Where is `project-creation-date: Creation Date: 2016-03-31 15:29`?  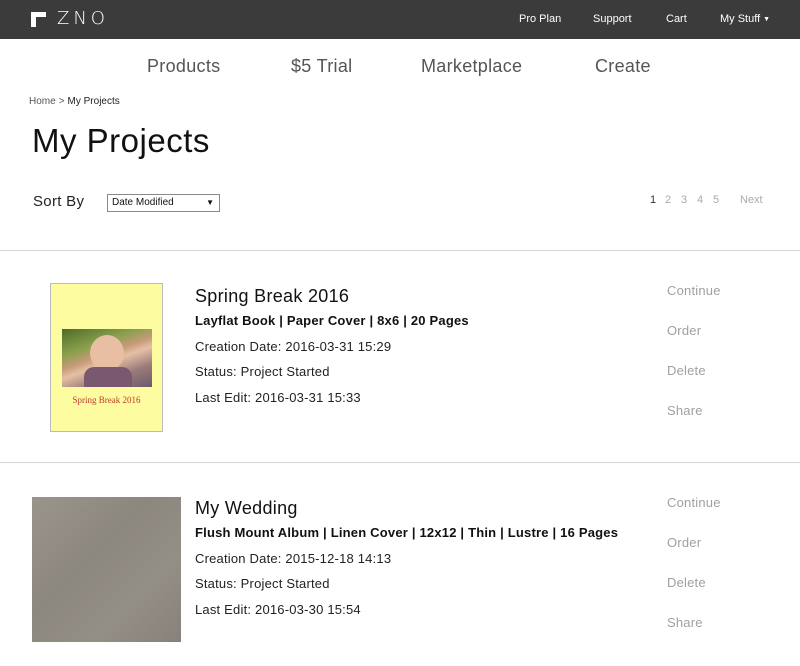
project-creation-date: Creation Date: 2016-03-31 15:29 is located at coordinates (293, 346).